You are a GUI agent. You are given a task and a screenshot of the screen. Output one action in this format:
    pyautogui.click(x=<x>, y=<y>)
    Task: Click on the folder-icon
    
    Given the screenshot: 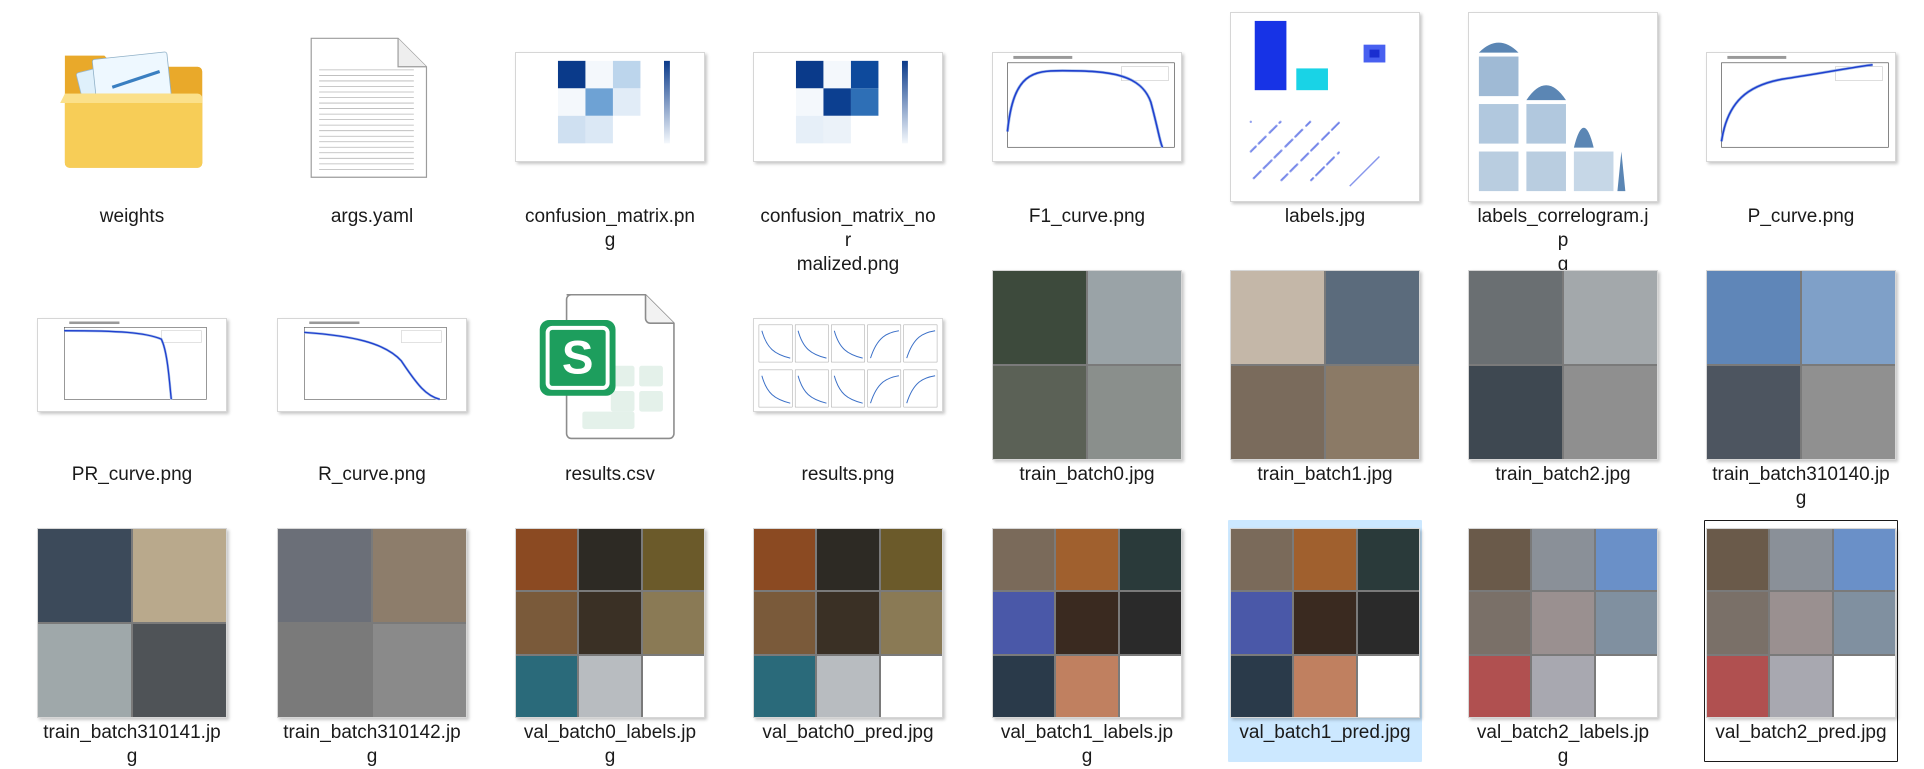 What is the action you would take?
    pyautogui.click(x=131, y=109)
    